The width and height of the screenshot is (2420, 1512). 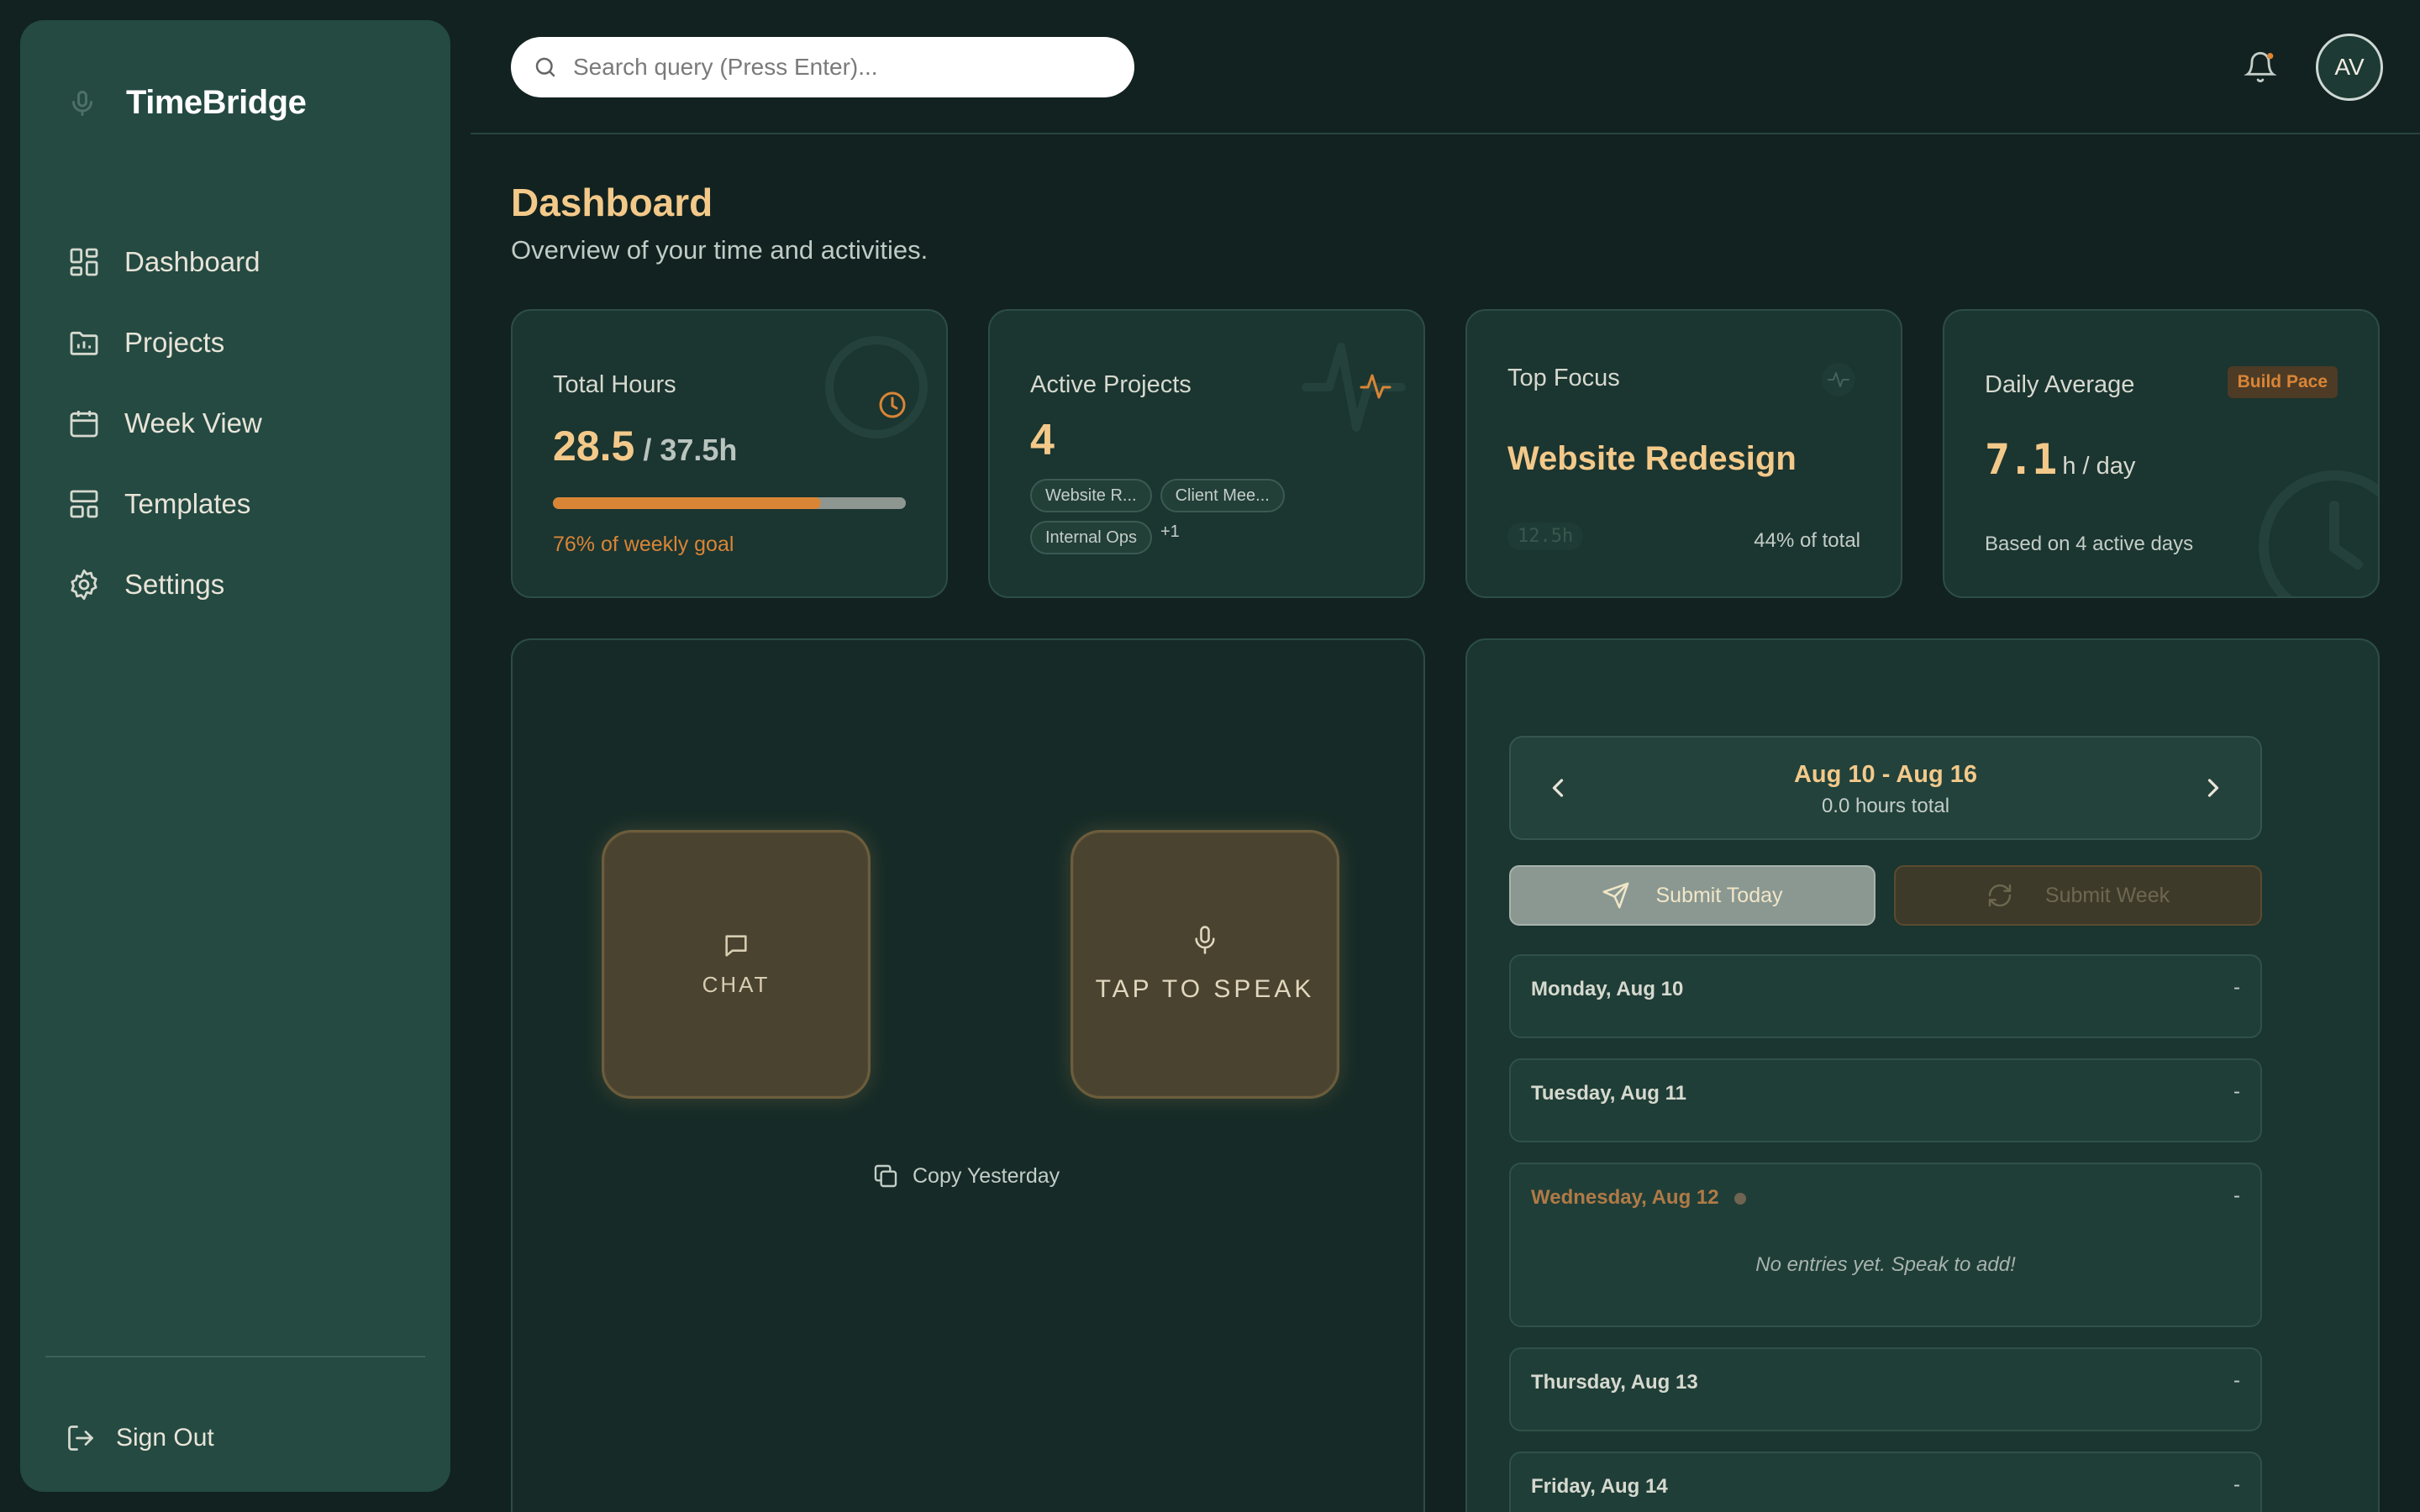 I want to click on daily-average-value: 7.1 h / day, so click(x=2060, y=459).